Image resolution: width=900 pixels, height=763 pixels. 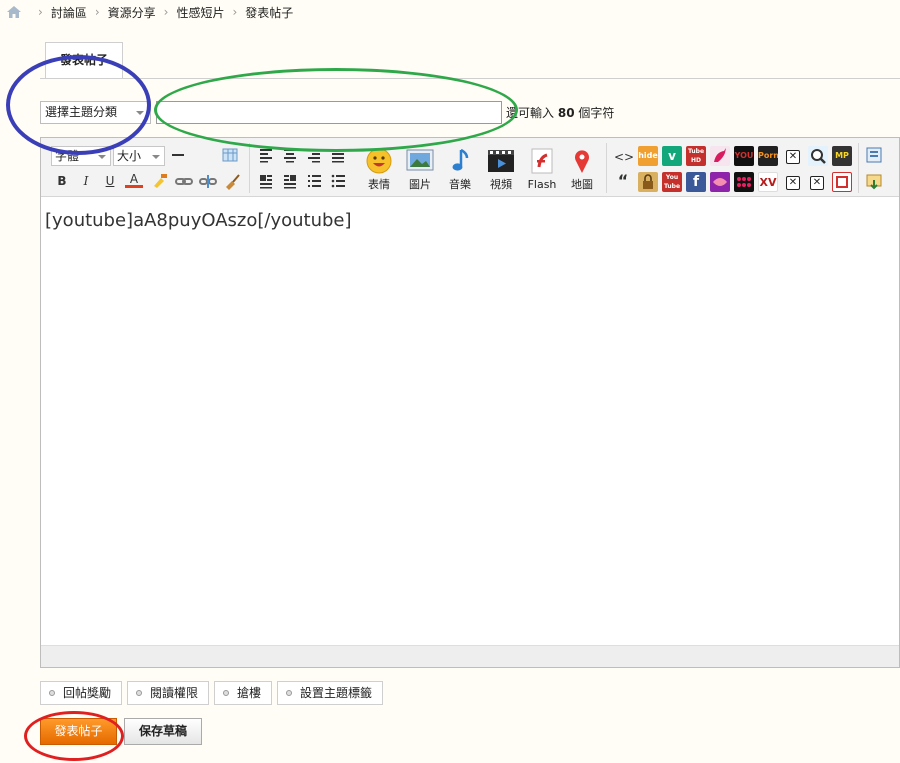 I want to click on char-counter-prefix: 還可輸入, so click(x=530, y=113).